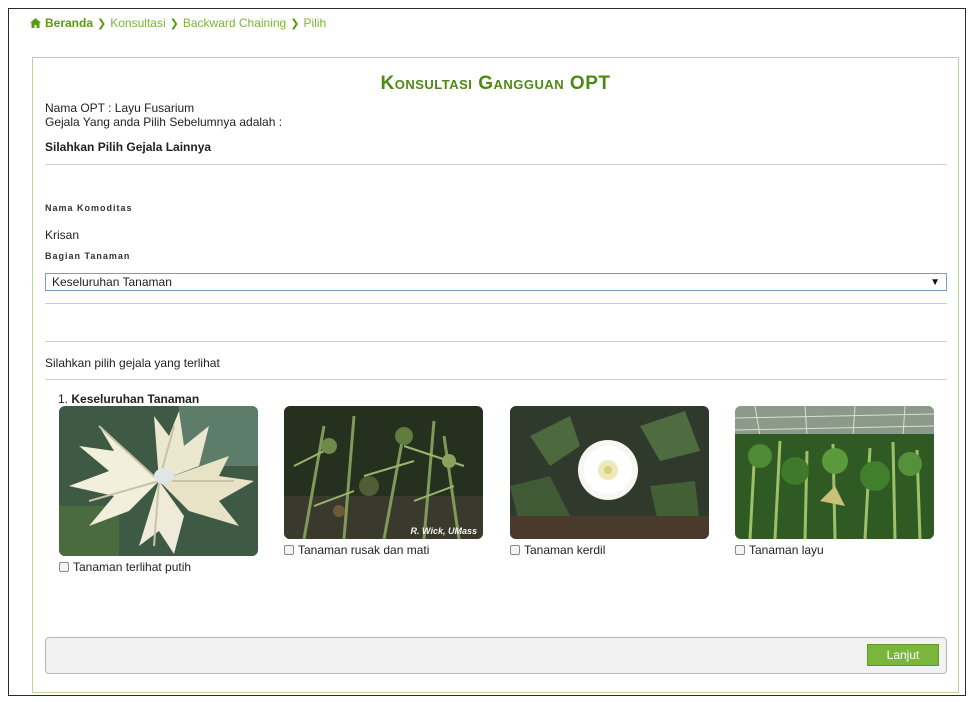 This screenshot has height=702, width=976. I want to click on symptom-checkbox-damaged-plant: Tanaman rusak dan mati, so click(356, 550).